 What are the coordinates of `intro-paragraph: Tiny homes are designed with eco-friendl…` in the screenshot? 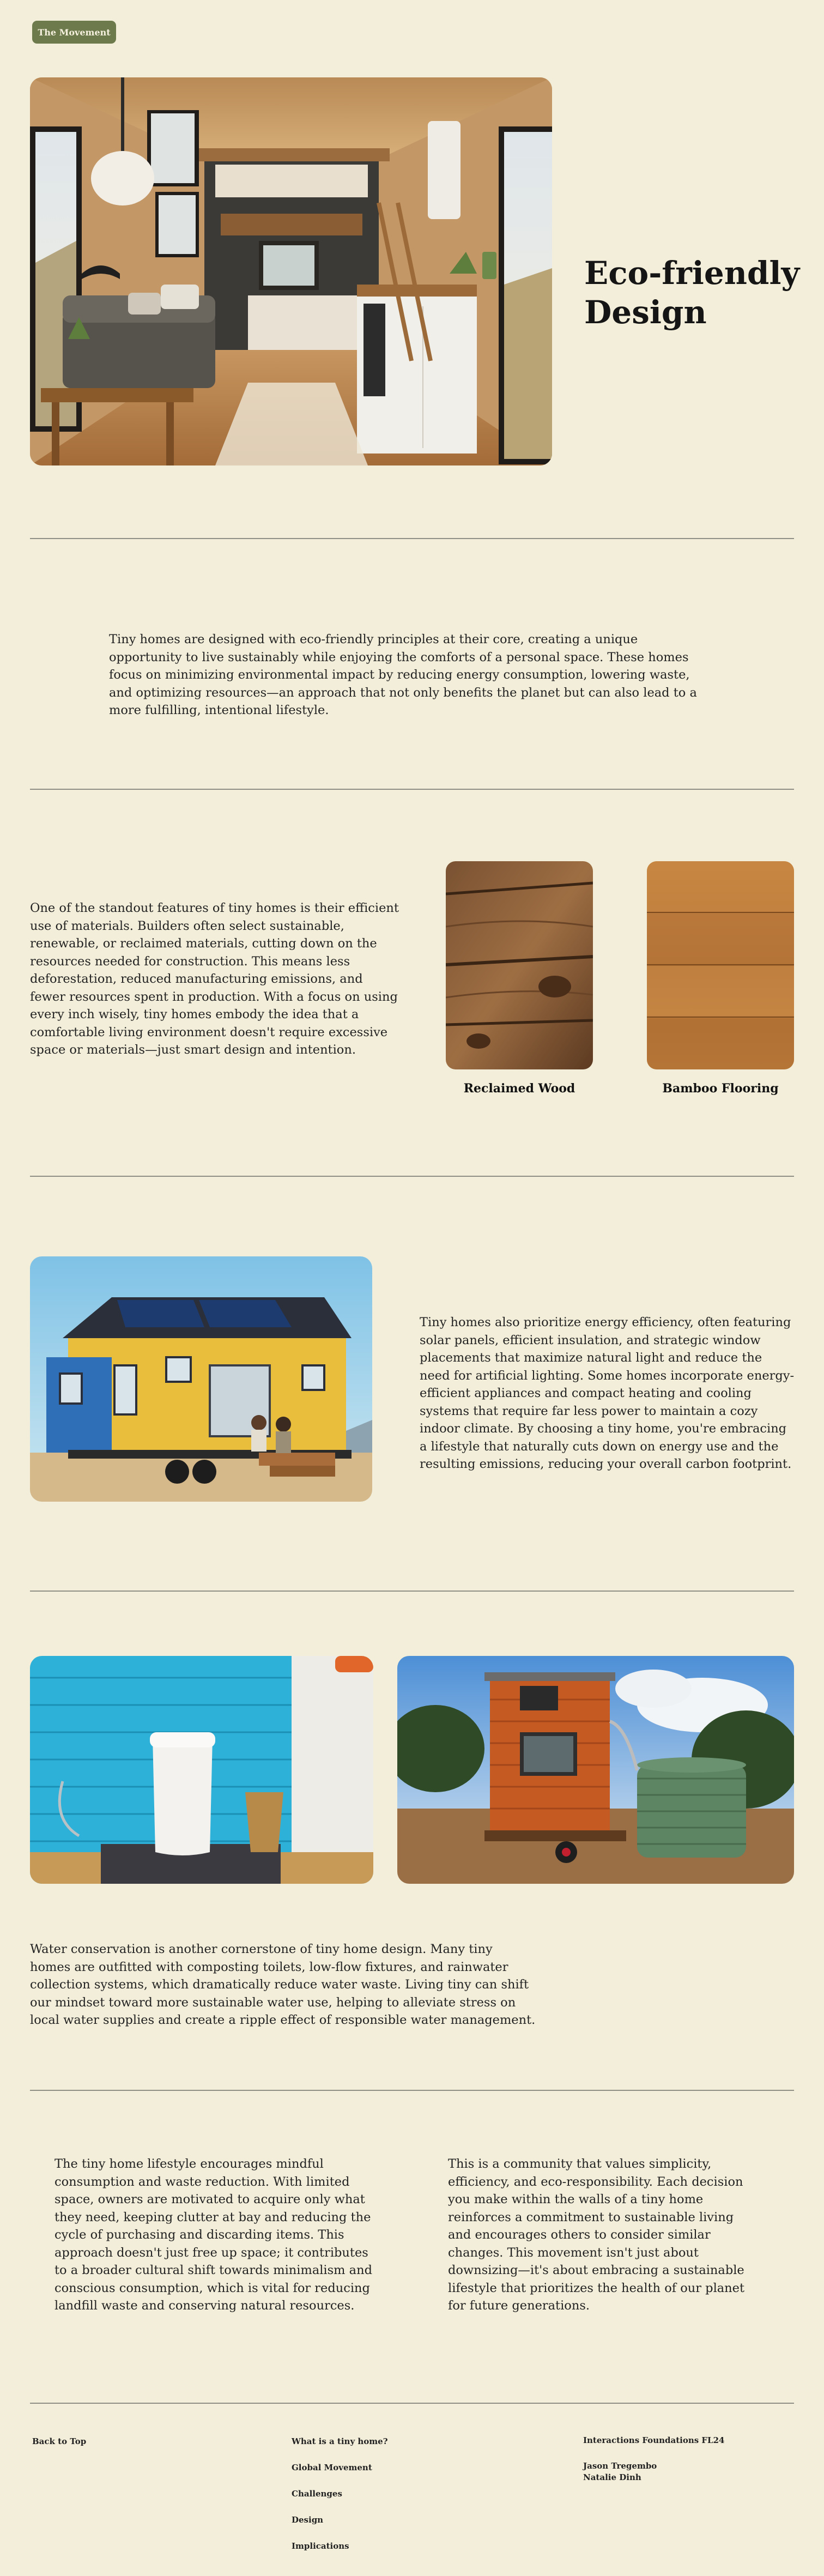 It's located at (403, 674).